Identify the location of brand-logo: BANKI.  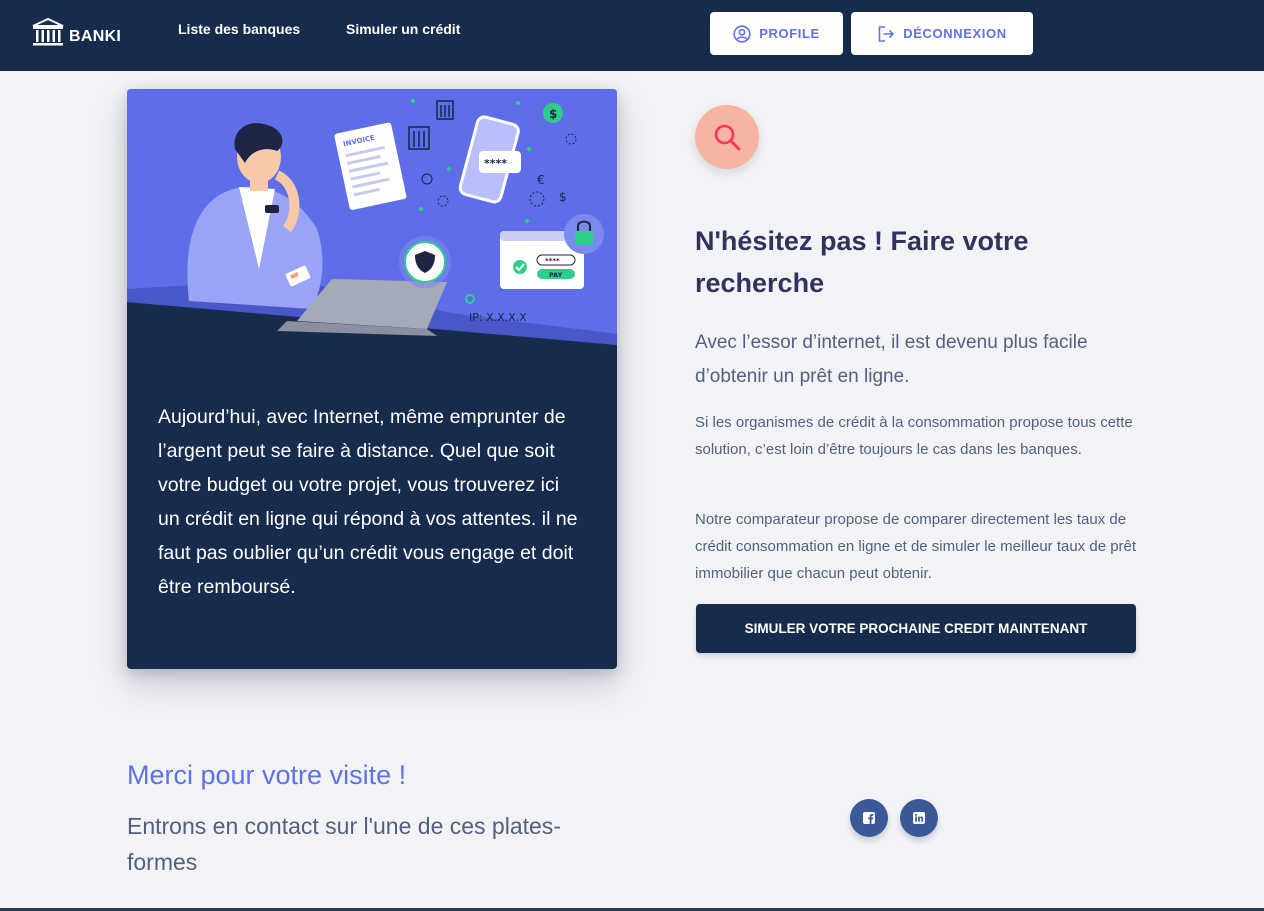
(76, 33).